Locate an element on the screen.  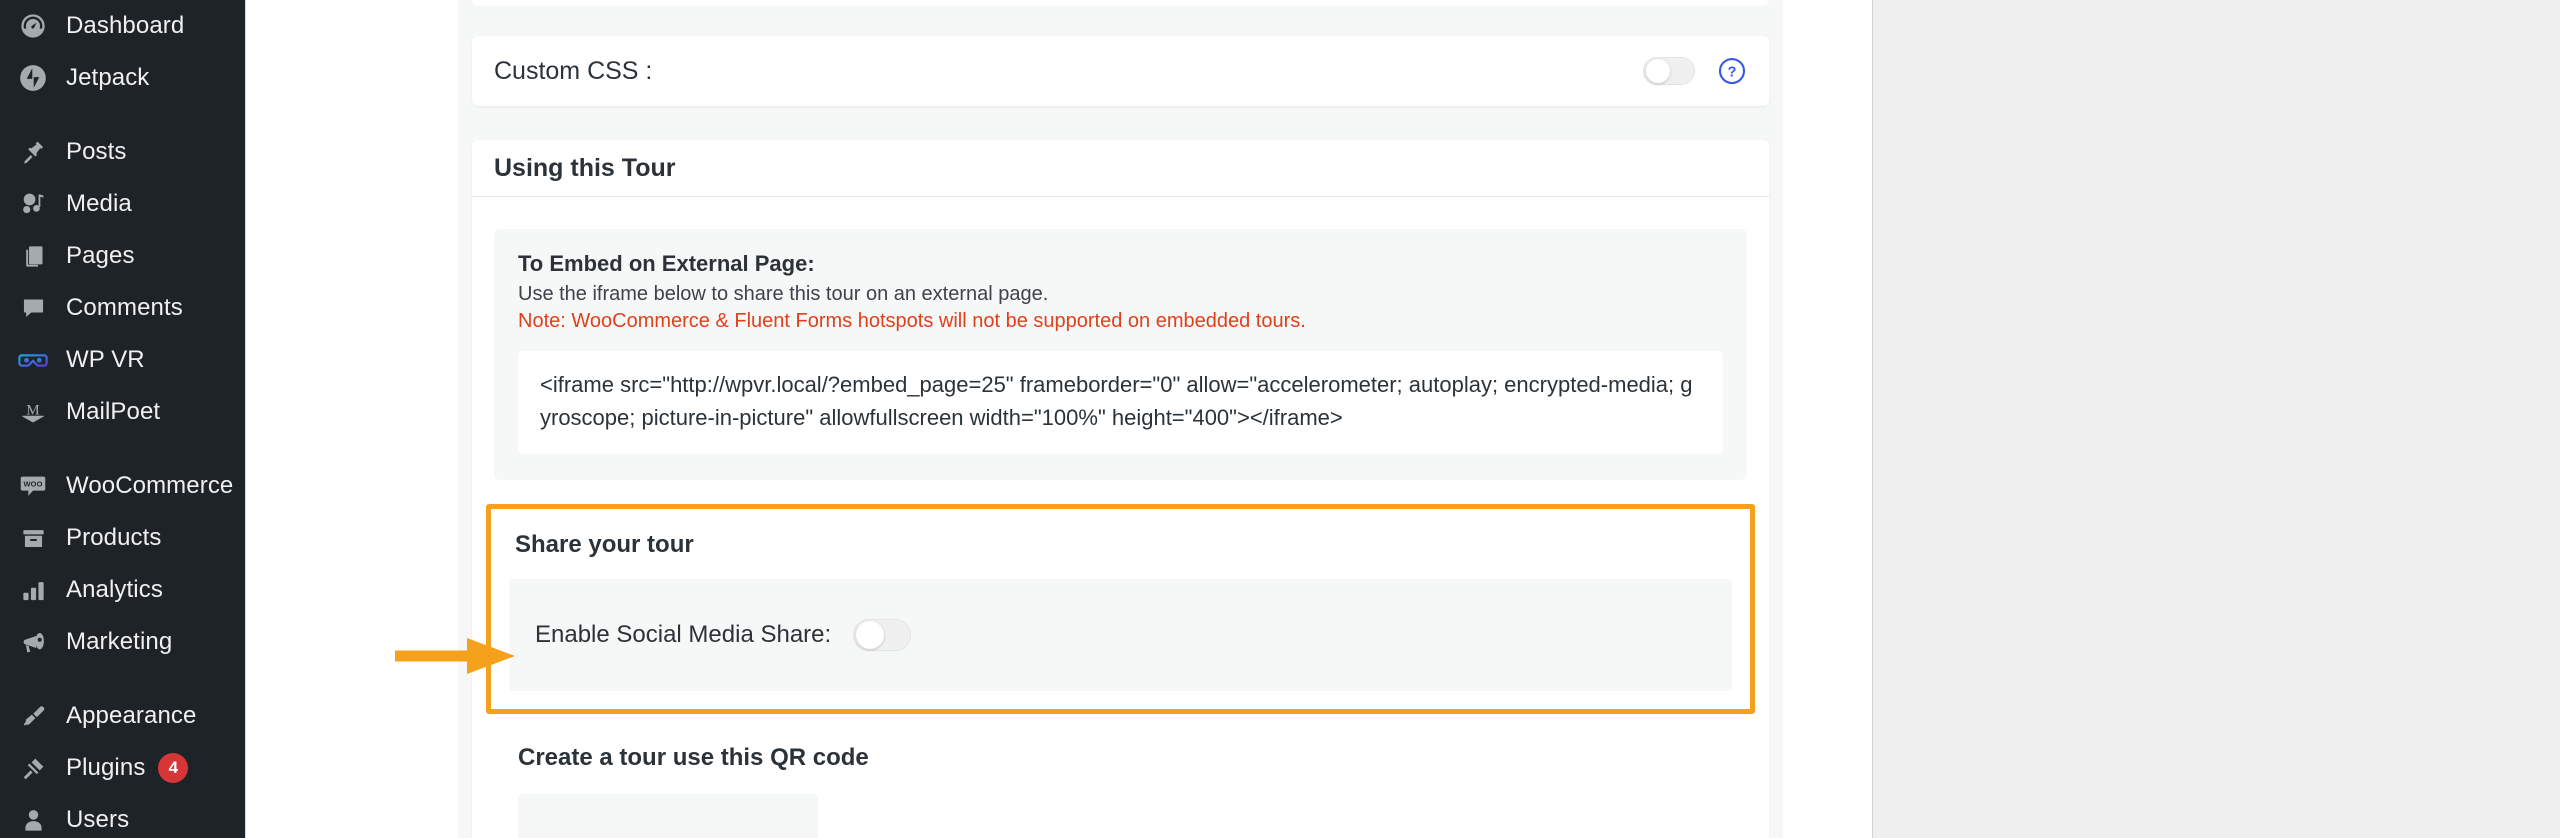
sidebar-item-label: Appearance is located at coordinates (131, 715).